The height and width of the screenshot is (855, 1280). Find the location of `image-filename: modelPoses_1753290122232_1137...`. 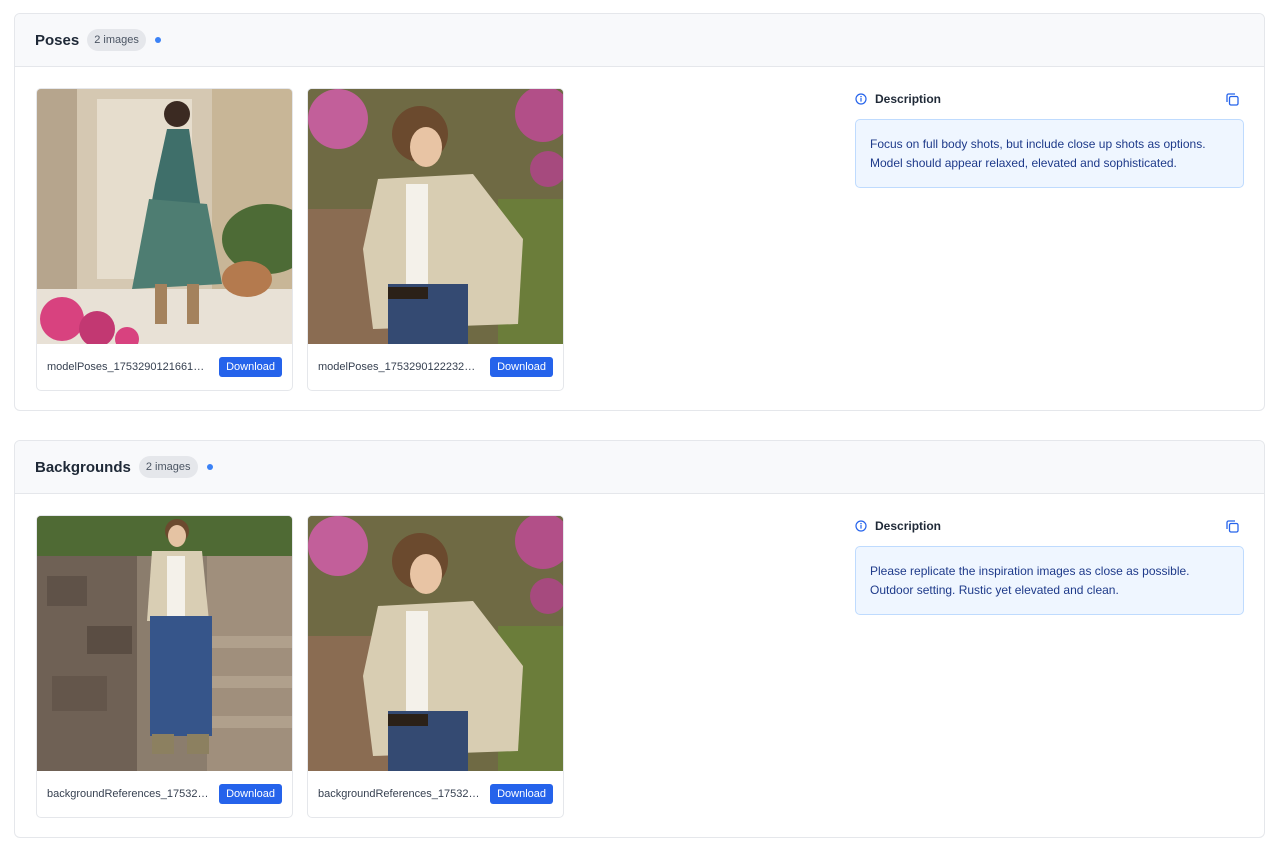

image-filename: modelPoses_1753290122232_1137... is located at coordinates (399, 367).